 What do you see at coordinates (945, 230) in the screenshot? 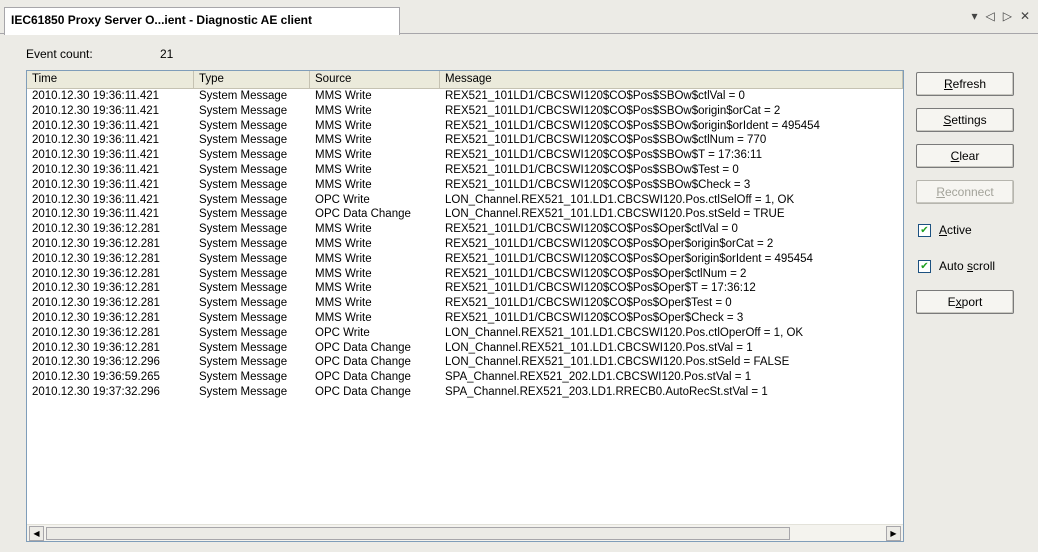
I see `active-checkbox: ✔ Active` at bounding box center [945, 230].